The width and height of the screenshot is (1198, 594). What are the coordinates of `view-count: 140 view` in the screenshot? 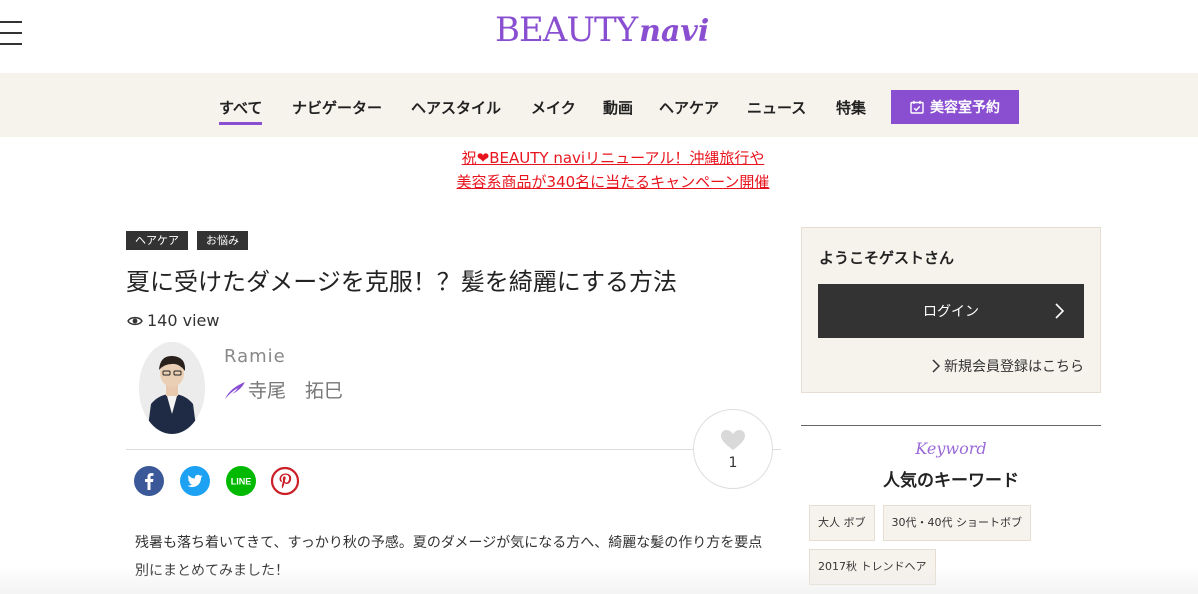 It's located at (173, 320).